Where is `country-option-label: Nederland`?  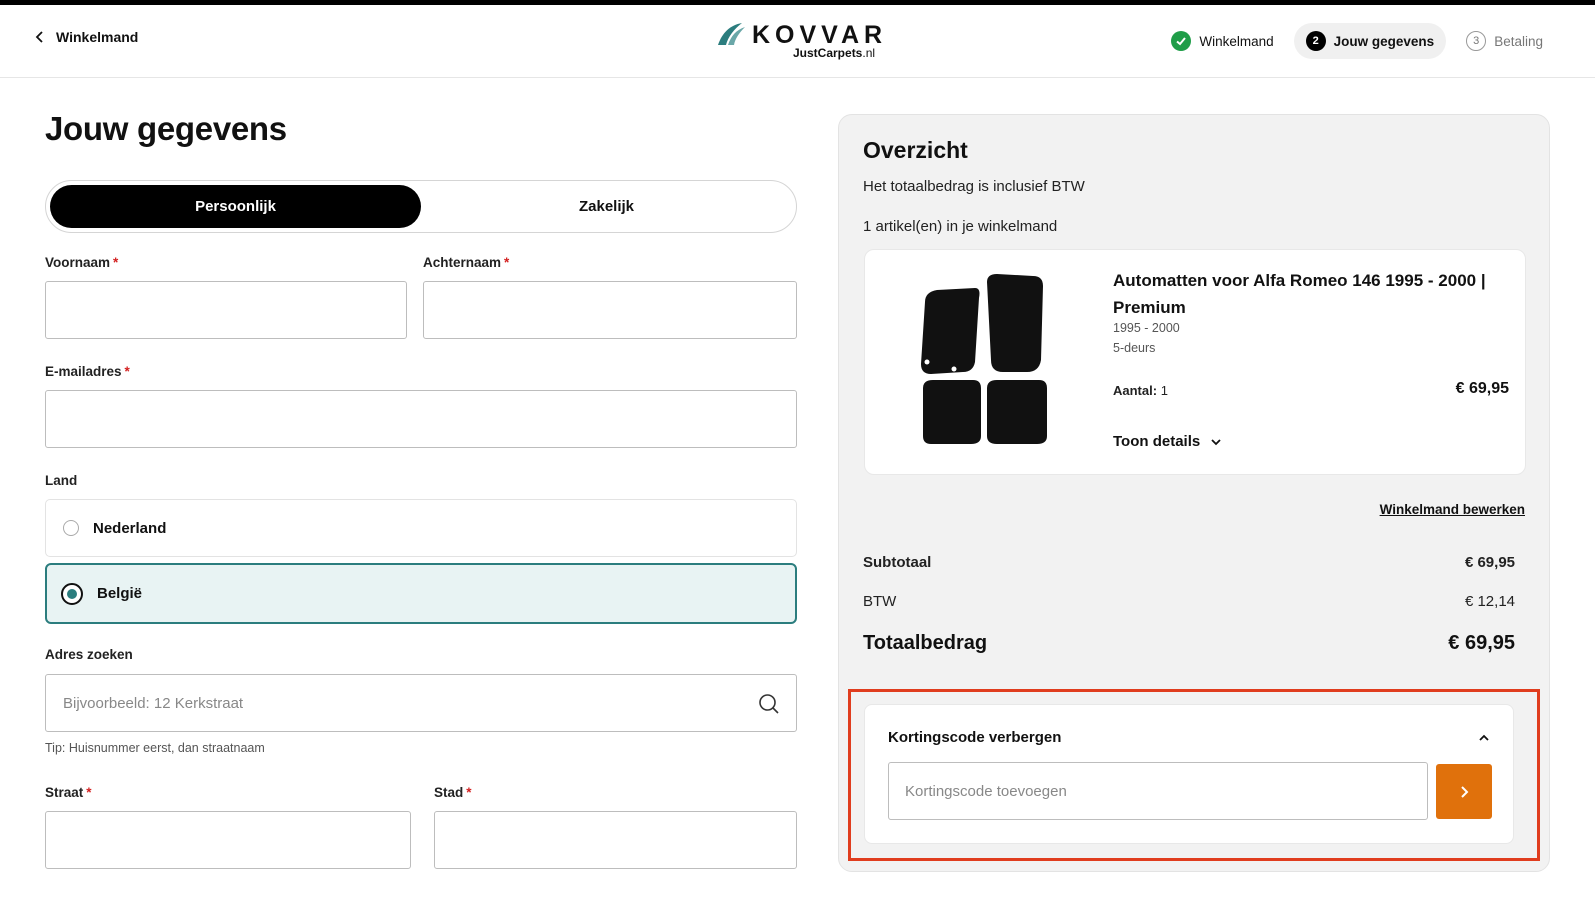 country-option-label: Nederland is located at coordinates (130, 528).